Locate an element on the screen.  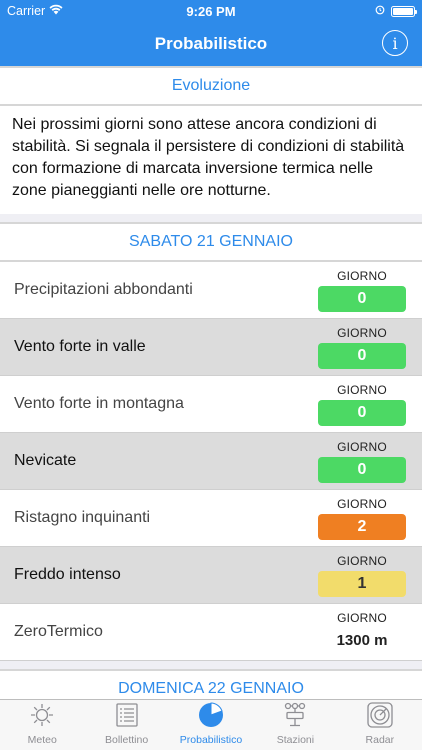
forecast-row-vento-valle: Vento forte in valle GIORNO 0 is located at coordinates (211, 347).